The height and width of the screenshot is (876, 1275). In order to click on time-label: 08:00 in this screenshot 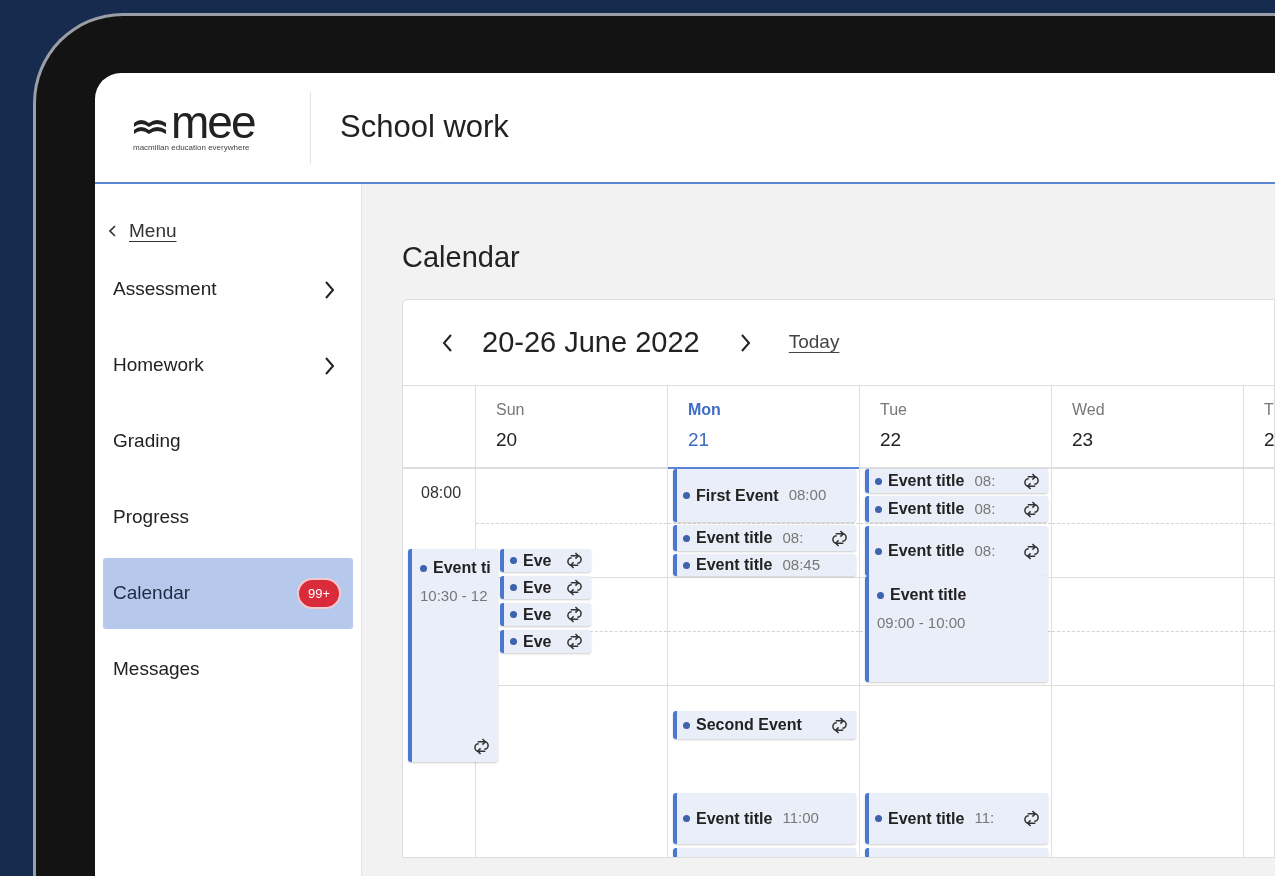, I will do `click(442, 493)`.